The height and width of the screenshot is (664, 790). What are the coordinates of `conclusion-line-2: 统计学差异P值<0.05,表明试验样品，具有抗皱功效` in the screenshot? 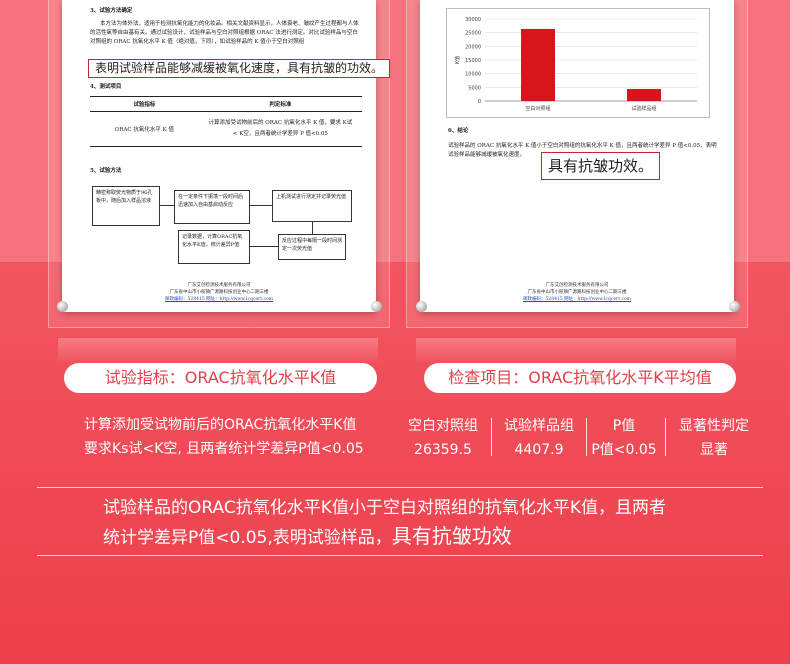 It's located at (307, 537).